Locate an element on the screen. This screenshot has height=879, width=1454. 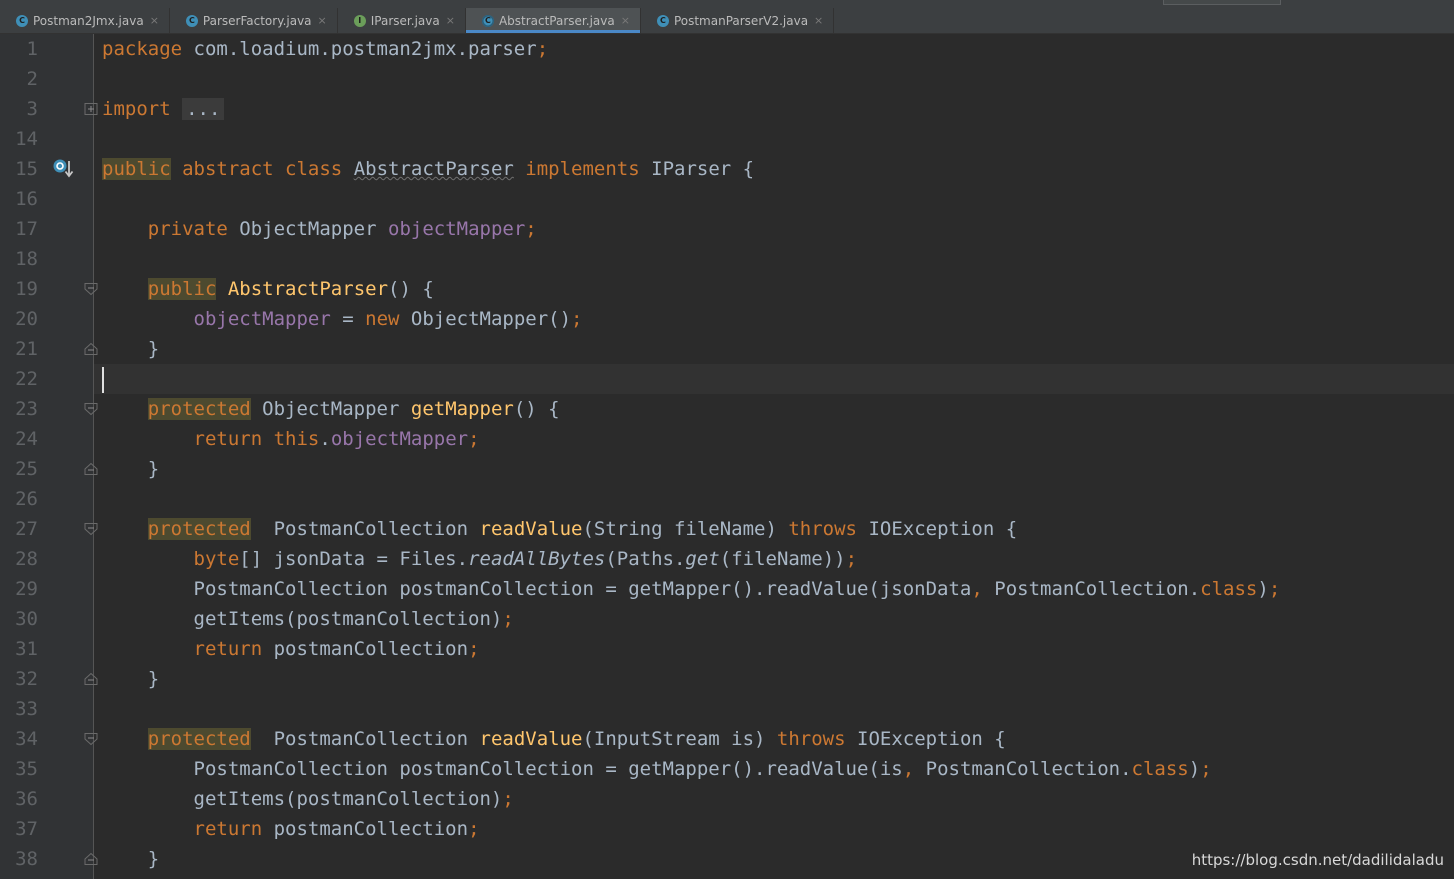
class-name: AbstractParser is located at coordinates (433, 169).